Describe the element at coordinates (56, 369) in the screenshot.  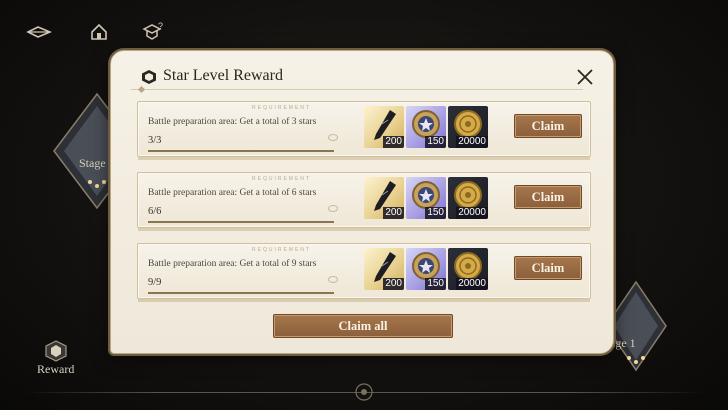
I see `reward-label: Reward` at that location.